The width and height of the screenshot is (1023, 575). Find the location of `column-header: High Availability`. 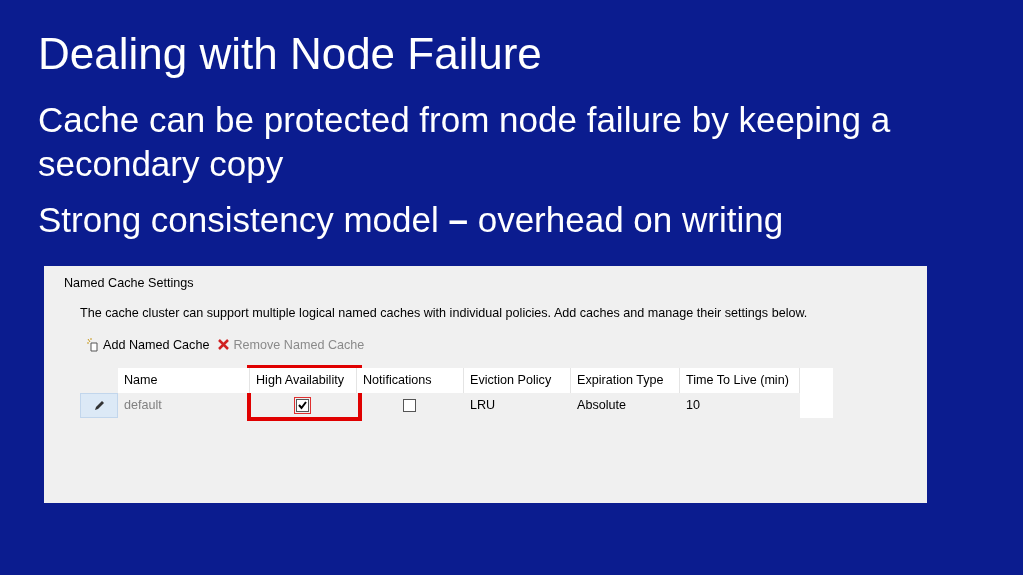

column-header: High Availability is located at coordinates (303, 380).